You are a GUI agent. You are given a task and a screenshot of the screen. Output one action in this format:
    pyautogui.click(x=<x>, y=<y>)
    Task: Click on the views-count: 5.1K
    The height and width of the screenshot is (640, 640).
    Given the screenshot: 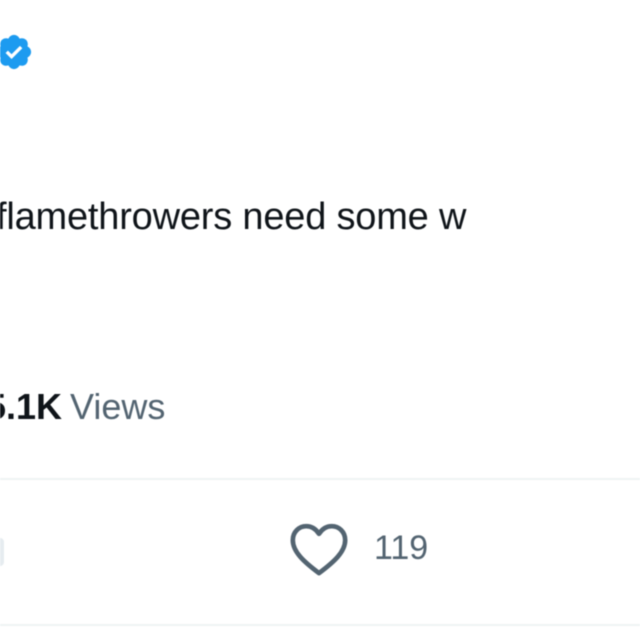 What is the action you would take?
    pyautogui.click(x=31, y=406)
    